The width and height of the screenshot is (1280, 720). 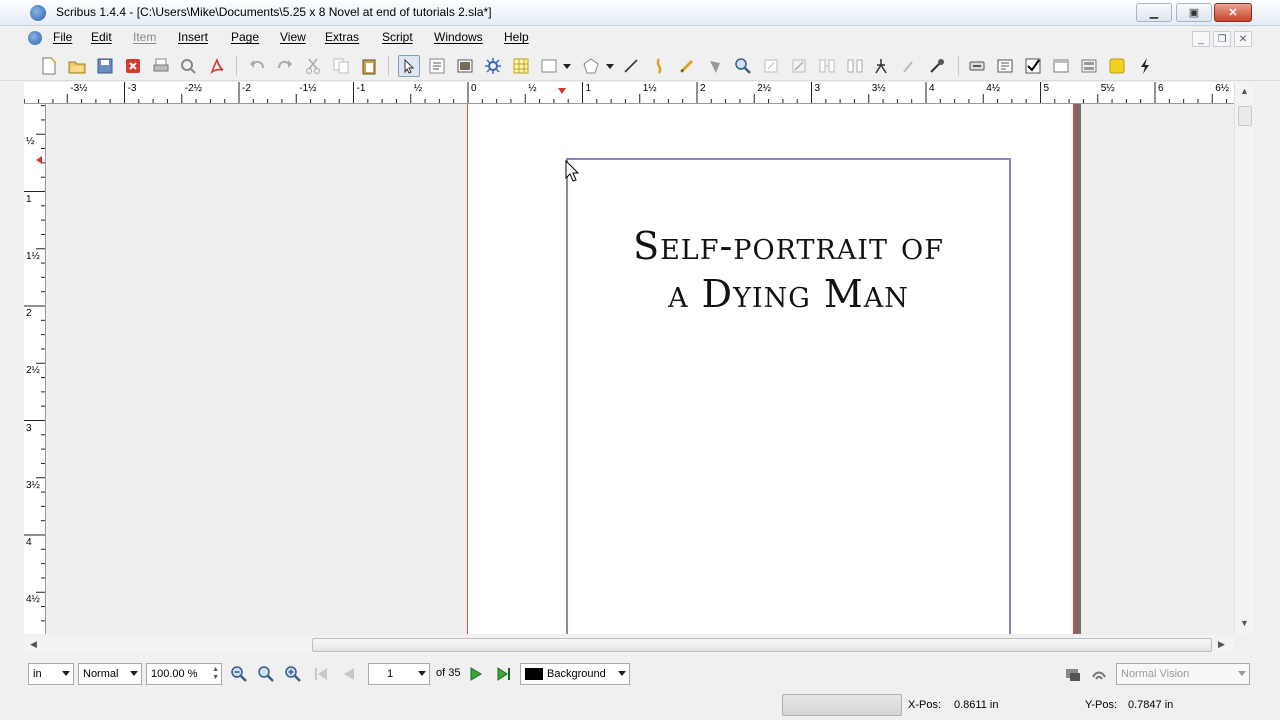 What do you see at coordinates (215, 674) in the screenshot?
I see `zoom-stepper-icon: ▲ ▼` at bounding box center [215, 674].